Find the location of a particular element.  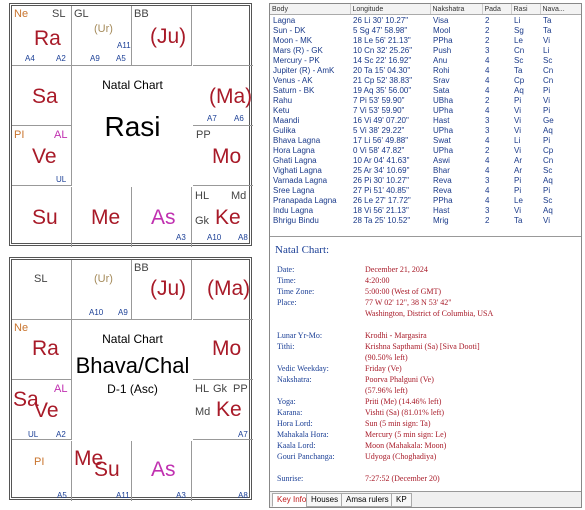

detail-value: Washington, District of Columbia, USA is located at coordinates (429, 313).